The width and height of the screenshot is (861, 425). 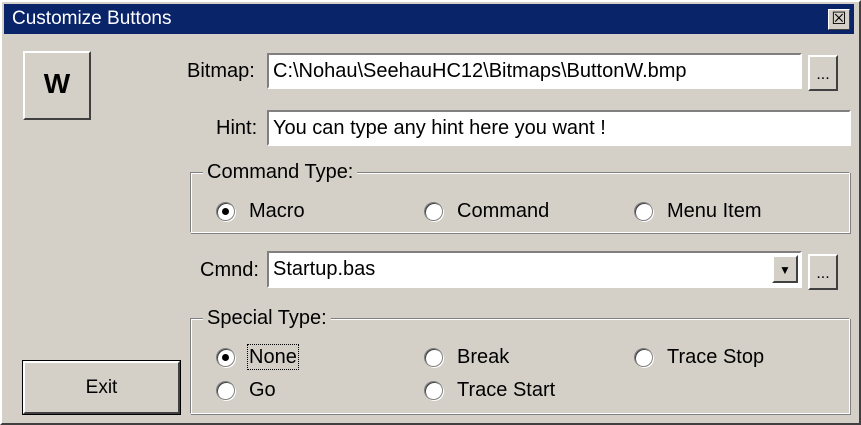 I want to click on radio-break: Break, so click(x=466, y=357).